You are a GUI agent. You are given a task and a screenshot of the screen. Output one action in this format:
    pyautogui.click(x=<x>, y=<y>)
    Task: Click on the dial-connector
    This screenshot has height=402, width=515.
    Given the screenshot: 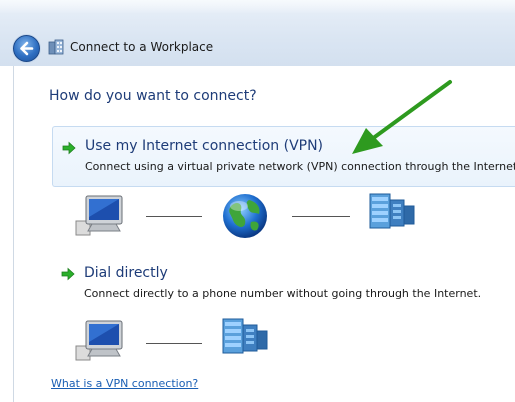 What is the action you would take?
    pyautogui.click(x=174, y=343)
    